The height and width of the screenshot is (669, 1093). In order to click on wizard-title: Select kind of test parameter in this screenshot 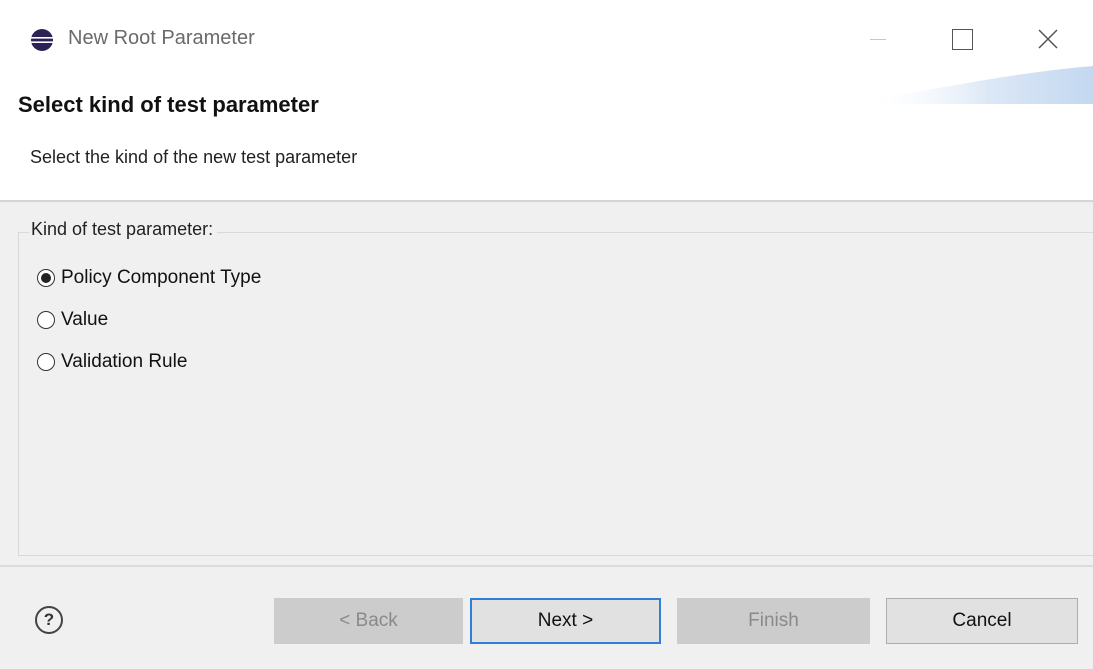, I will do `click(168, 104)`.